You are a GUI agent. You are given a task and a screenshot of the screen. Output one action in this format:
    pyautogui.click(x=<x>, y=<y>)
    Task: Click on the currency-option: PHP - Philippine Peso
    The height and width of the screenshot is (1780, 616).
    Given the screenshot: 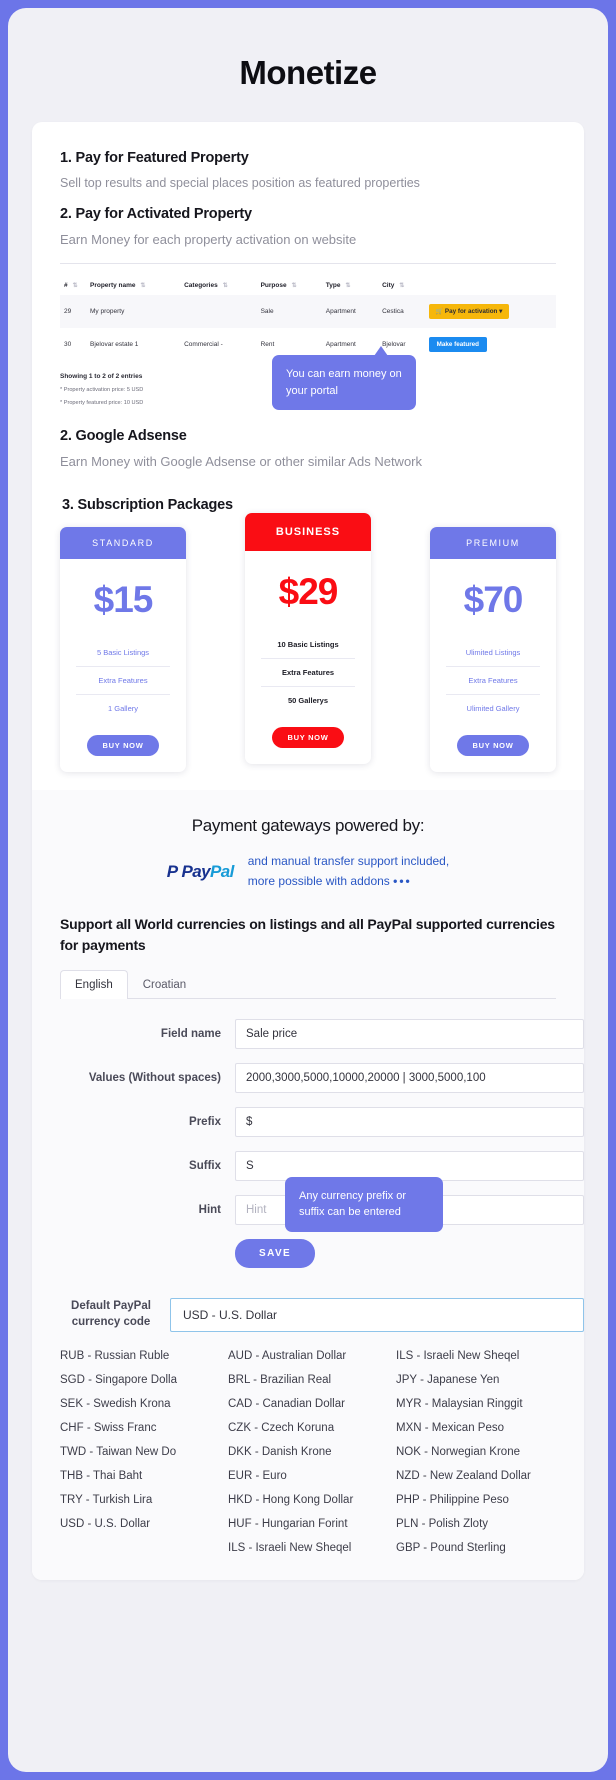 What is the action you would take?
    pyautogui.click(x=476, y=1500)
    